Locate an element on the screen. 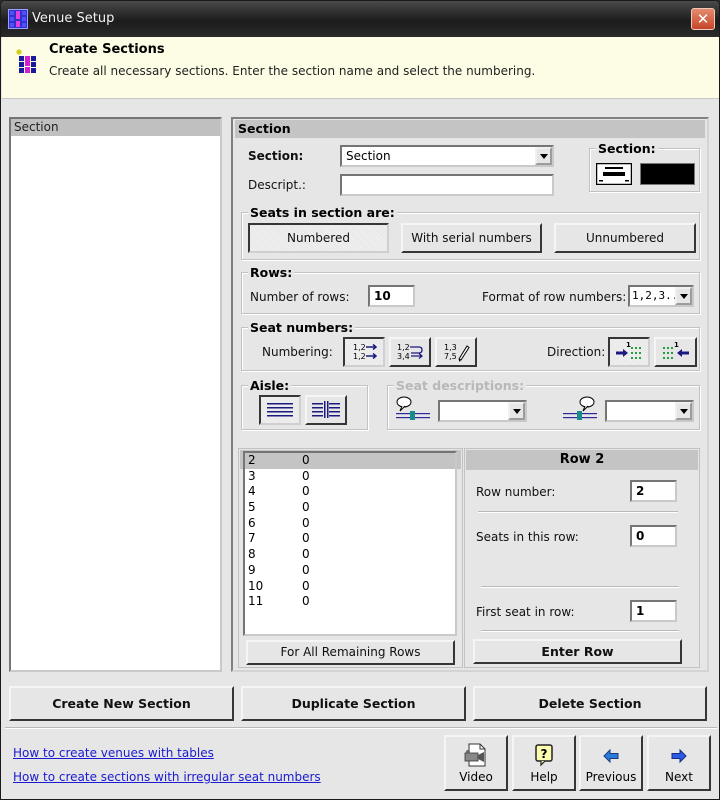 The width and height of the screenshot is (720, 800). section-color-fill is located at coordinates (667, 174).